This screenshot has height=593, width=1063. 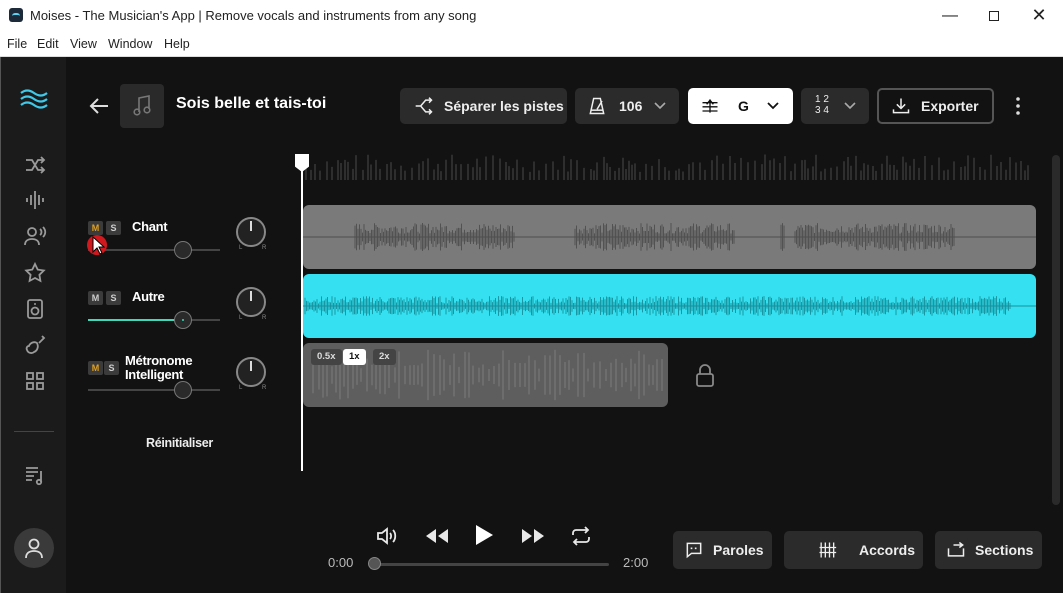 What do you see at coordinates (99, 106) in the screenshot?
I see `back-arrow-icon` at bounding box center [99, 106].